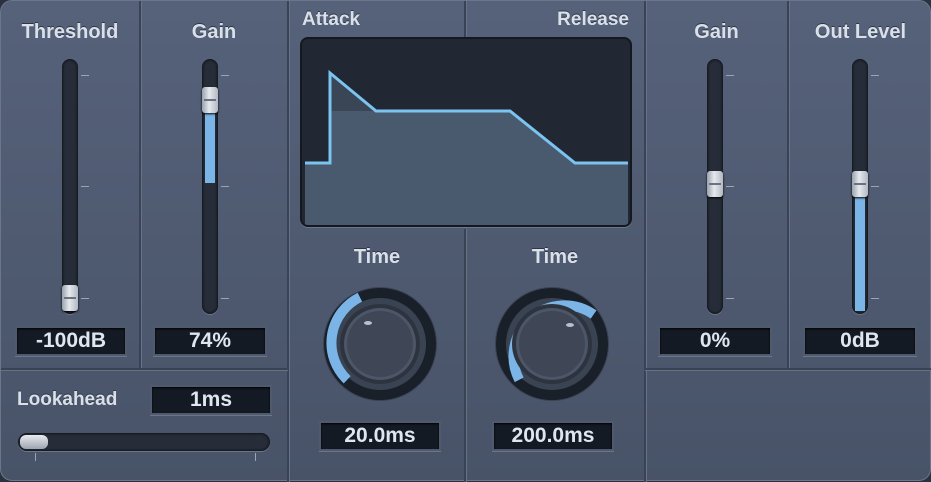 The image size is (931, 482). What do you see at coordinates (593, 19) in the screenshot?
I see `release-label: Release` at bounding box center [593, 19].